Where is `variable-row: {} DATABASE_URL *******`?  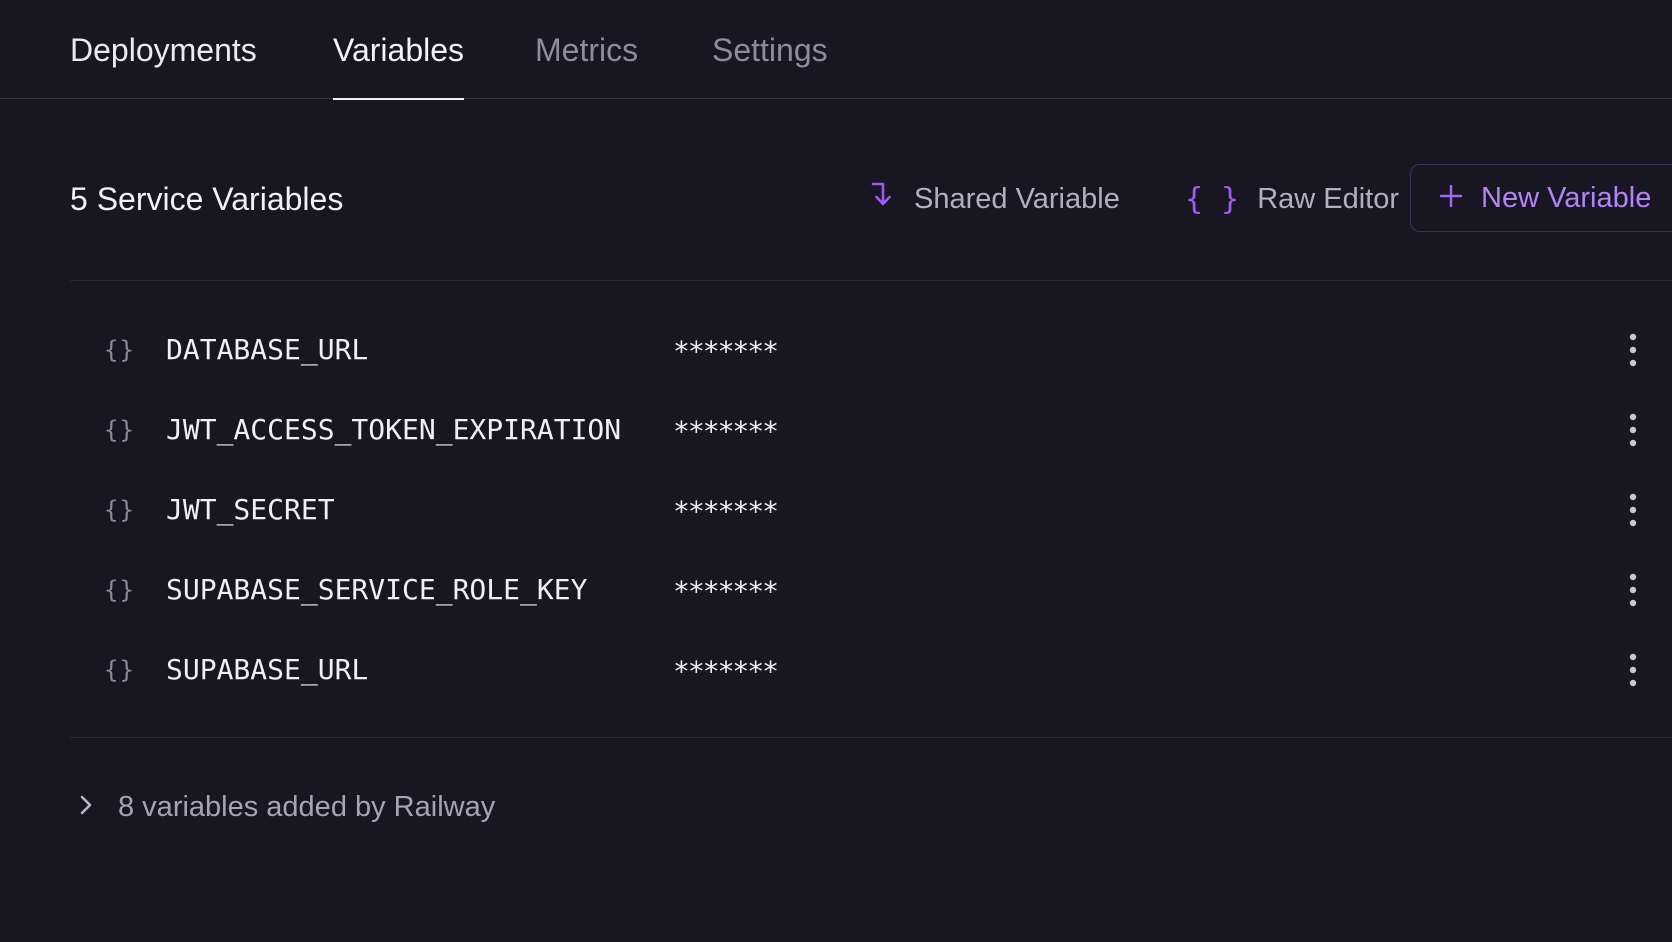 variable-row: {} DATABASE_URL ******* is located at coordinates (871, 350).